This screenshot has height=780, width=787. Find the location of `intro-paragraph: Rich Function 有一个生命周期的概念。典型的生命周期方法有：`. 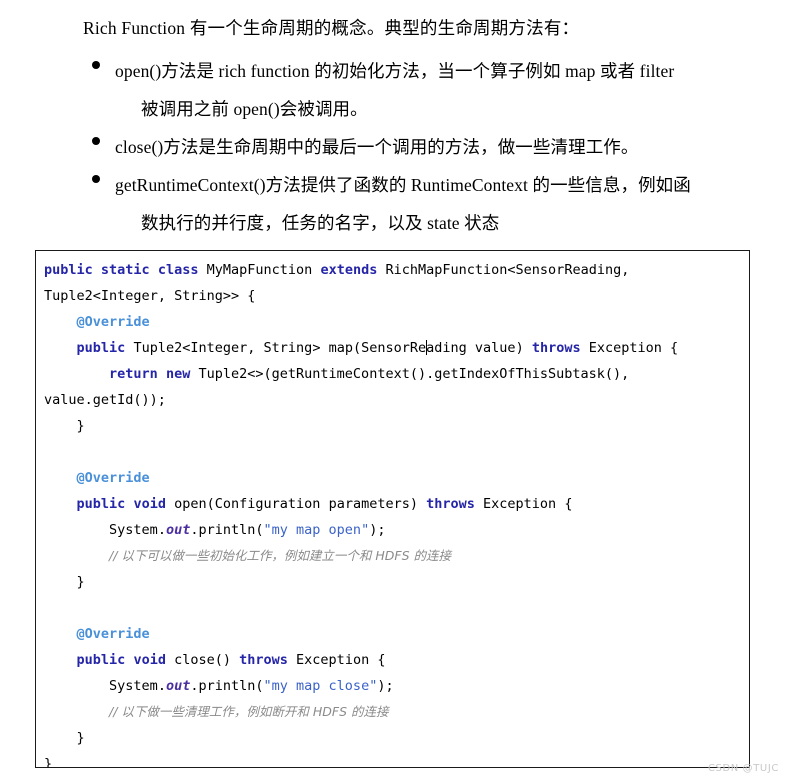

intro-paragraph: Rich Function 有一个生命周期的概念。典型的生命周期方法有： is located at coordinates (331, 28).